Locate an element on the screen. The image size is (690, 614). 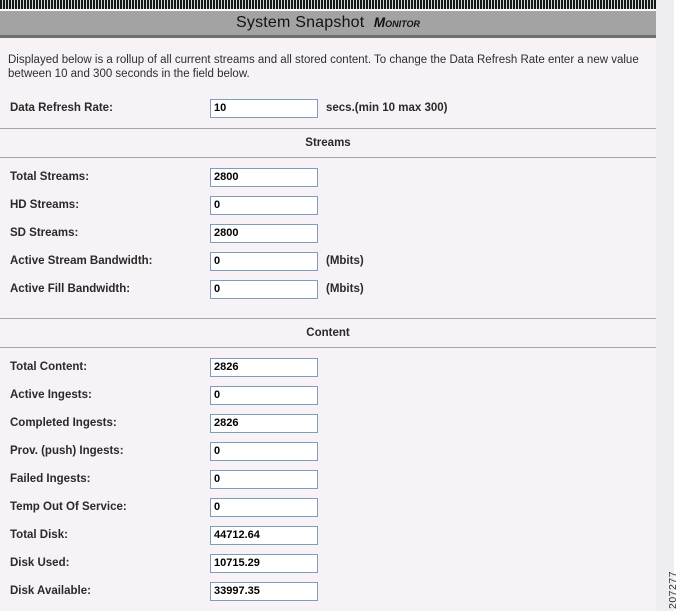
field-row-prov-push-ingests: Prov. (push) Ingests: is located at coordinates (328, 451).